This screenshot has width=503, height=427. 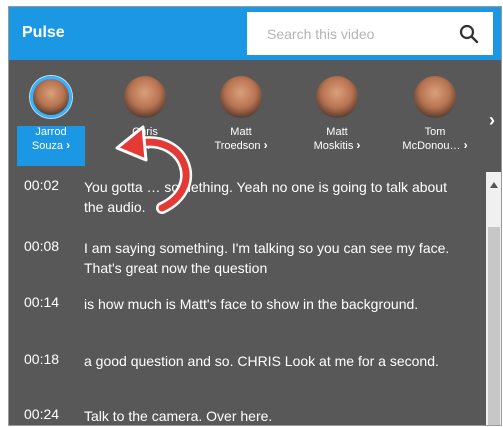 I want to click on timestamp: 00:18, so click(x=46, y=359).